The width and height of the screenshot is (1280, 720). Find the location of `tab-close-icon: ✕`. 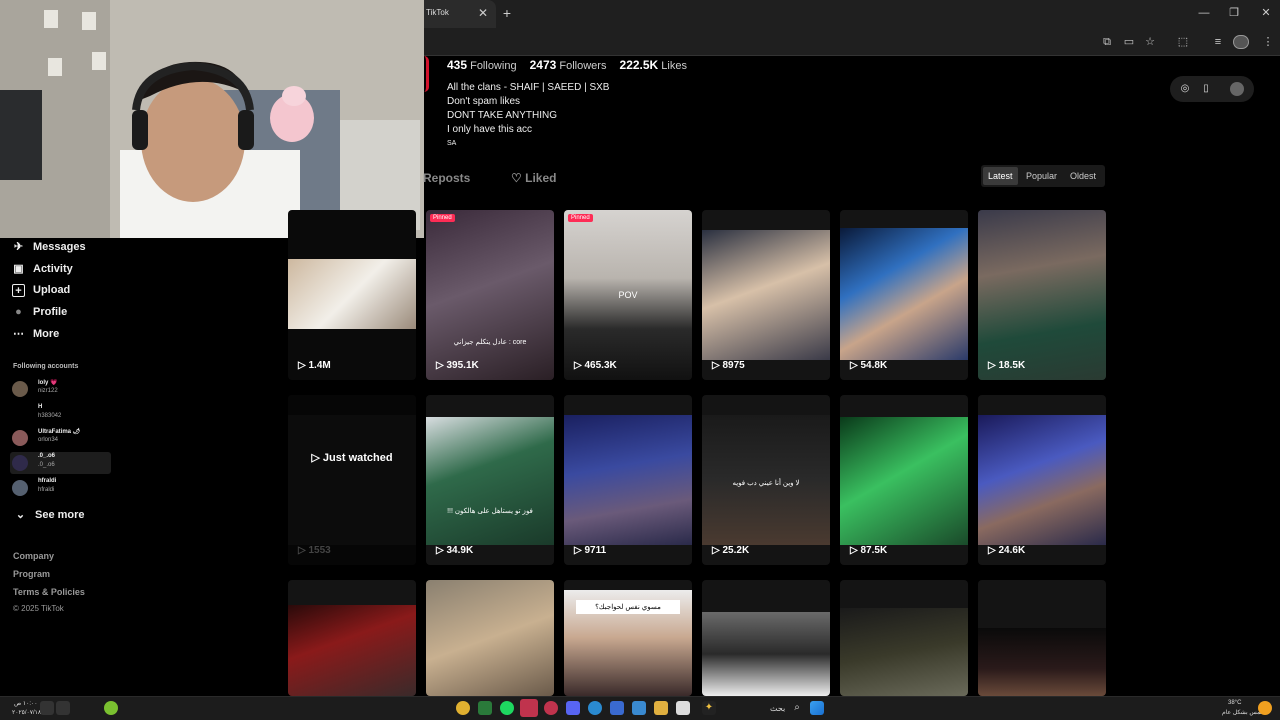

tab-close-icon: ✕ is located at coordinates (483, 13).